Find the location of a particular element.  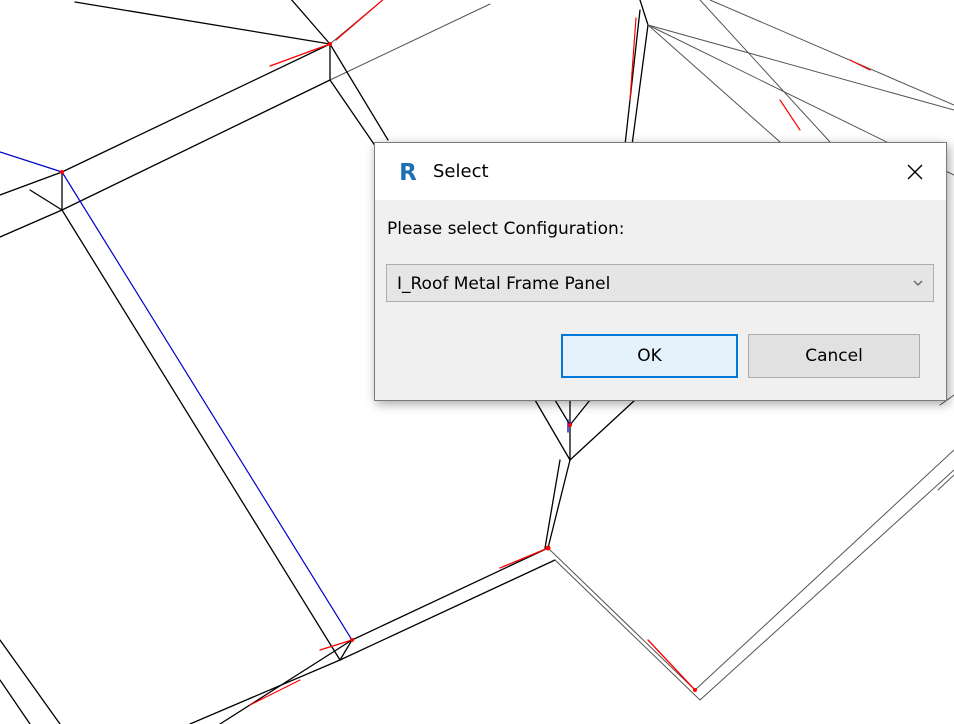

configuration-selected-value: I_Roof Metal Frame Panel is located at coordinates (504, 284).